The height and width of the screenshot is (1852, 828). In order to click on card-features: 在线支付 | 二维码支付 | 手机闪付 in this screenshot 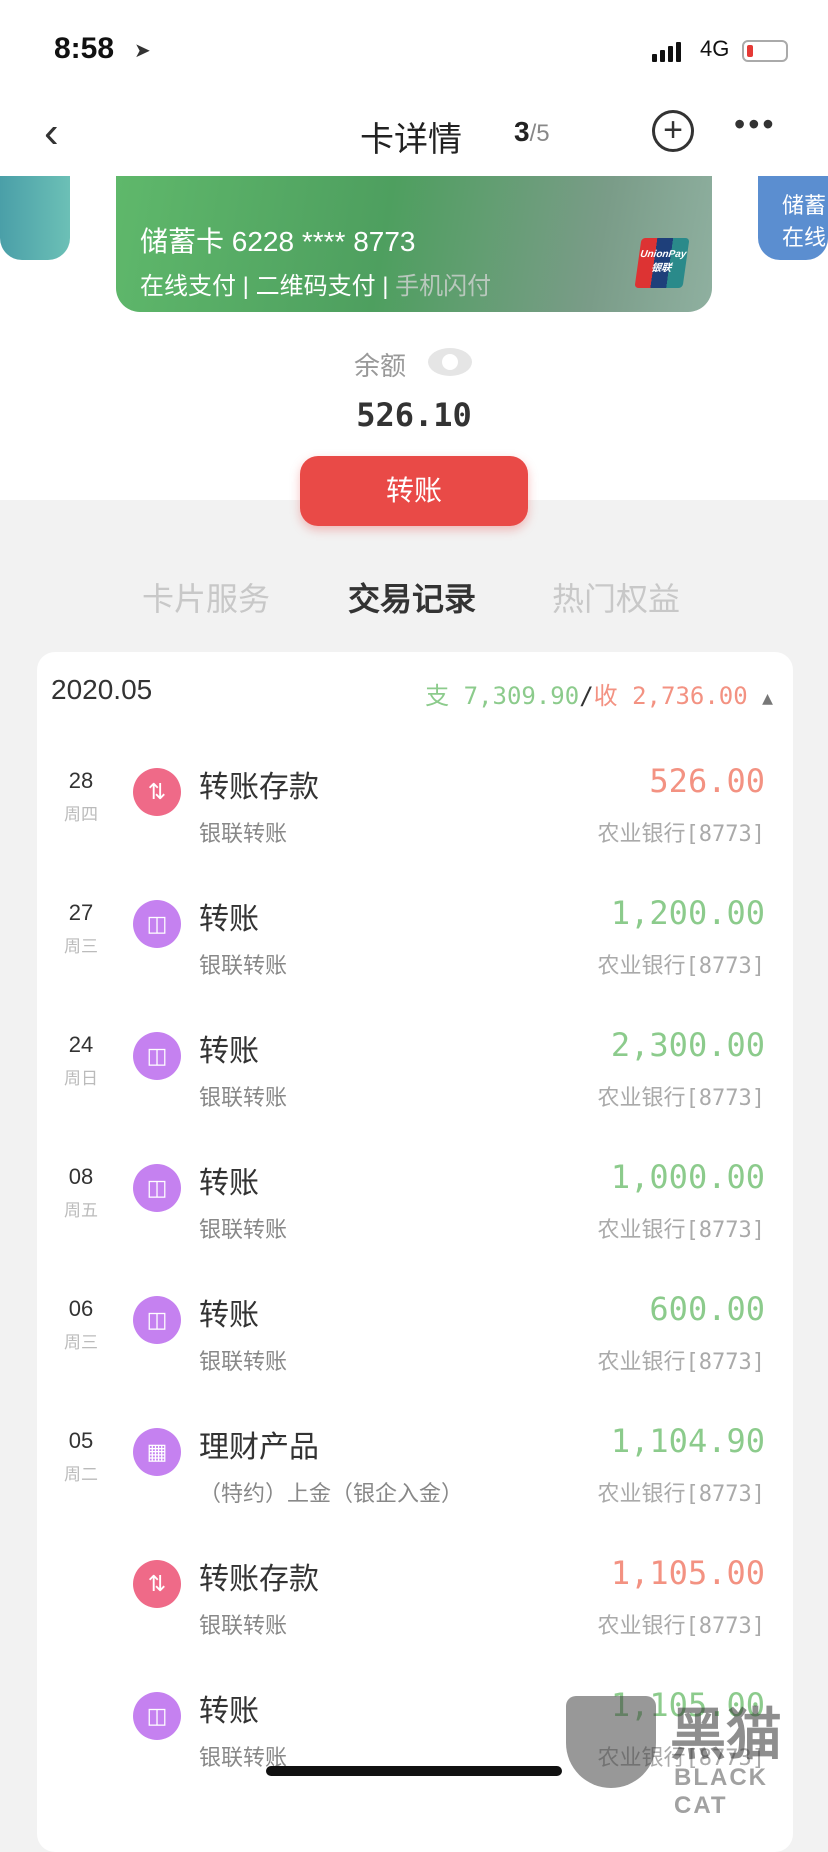, I will do `click(316, 286)`.